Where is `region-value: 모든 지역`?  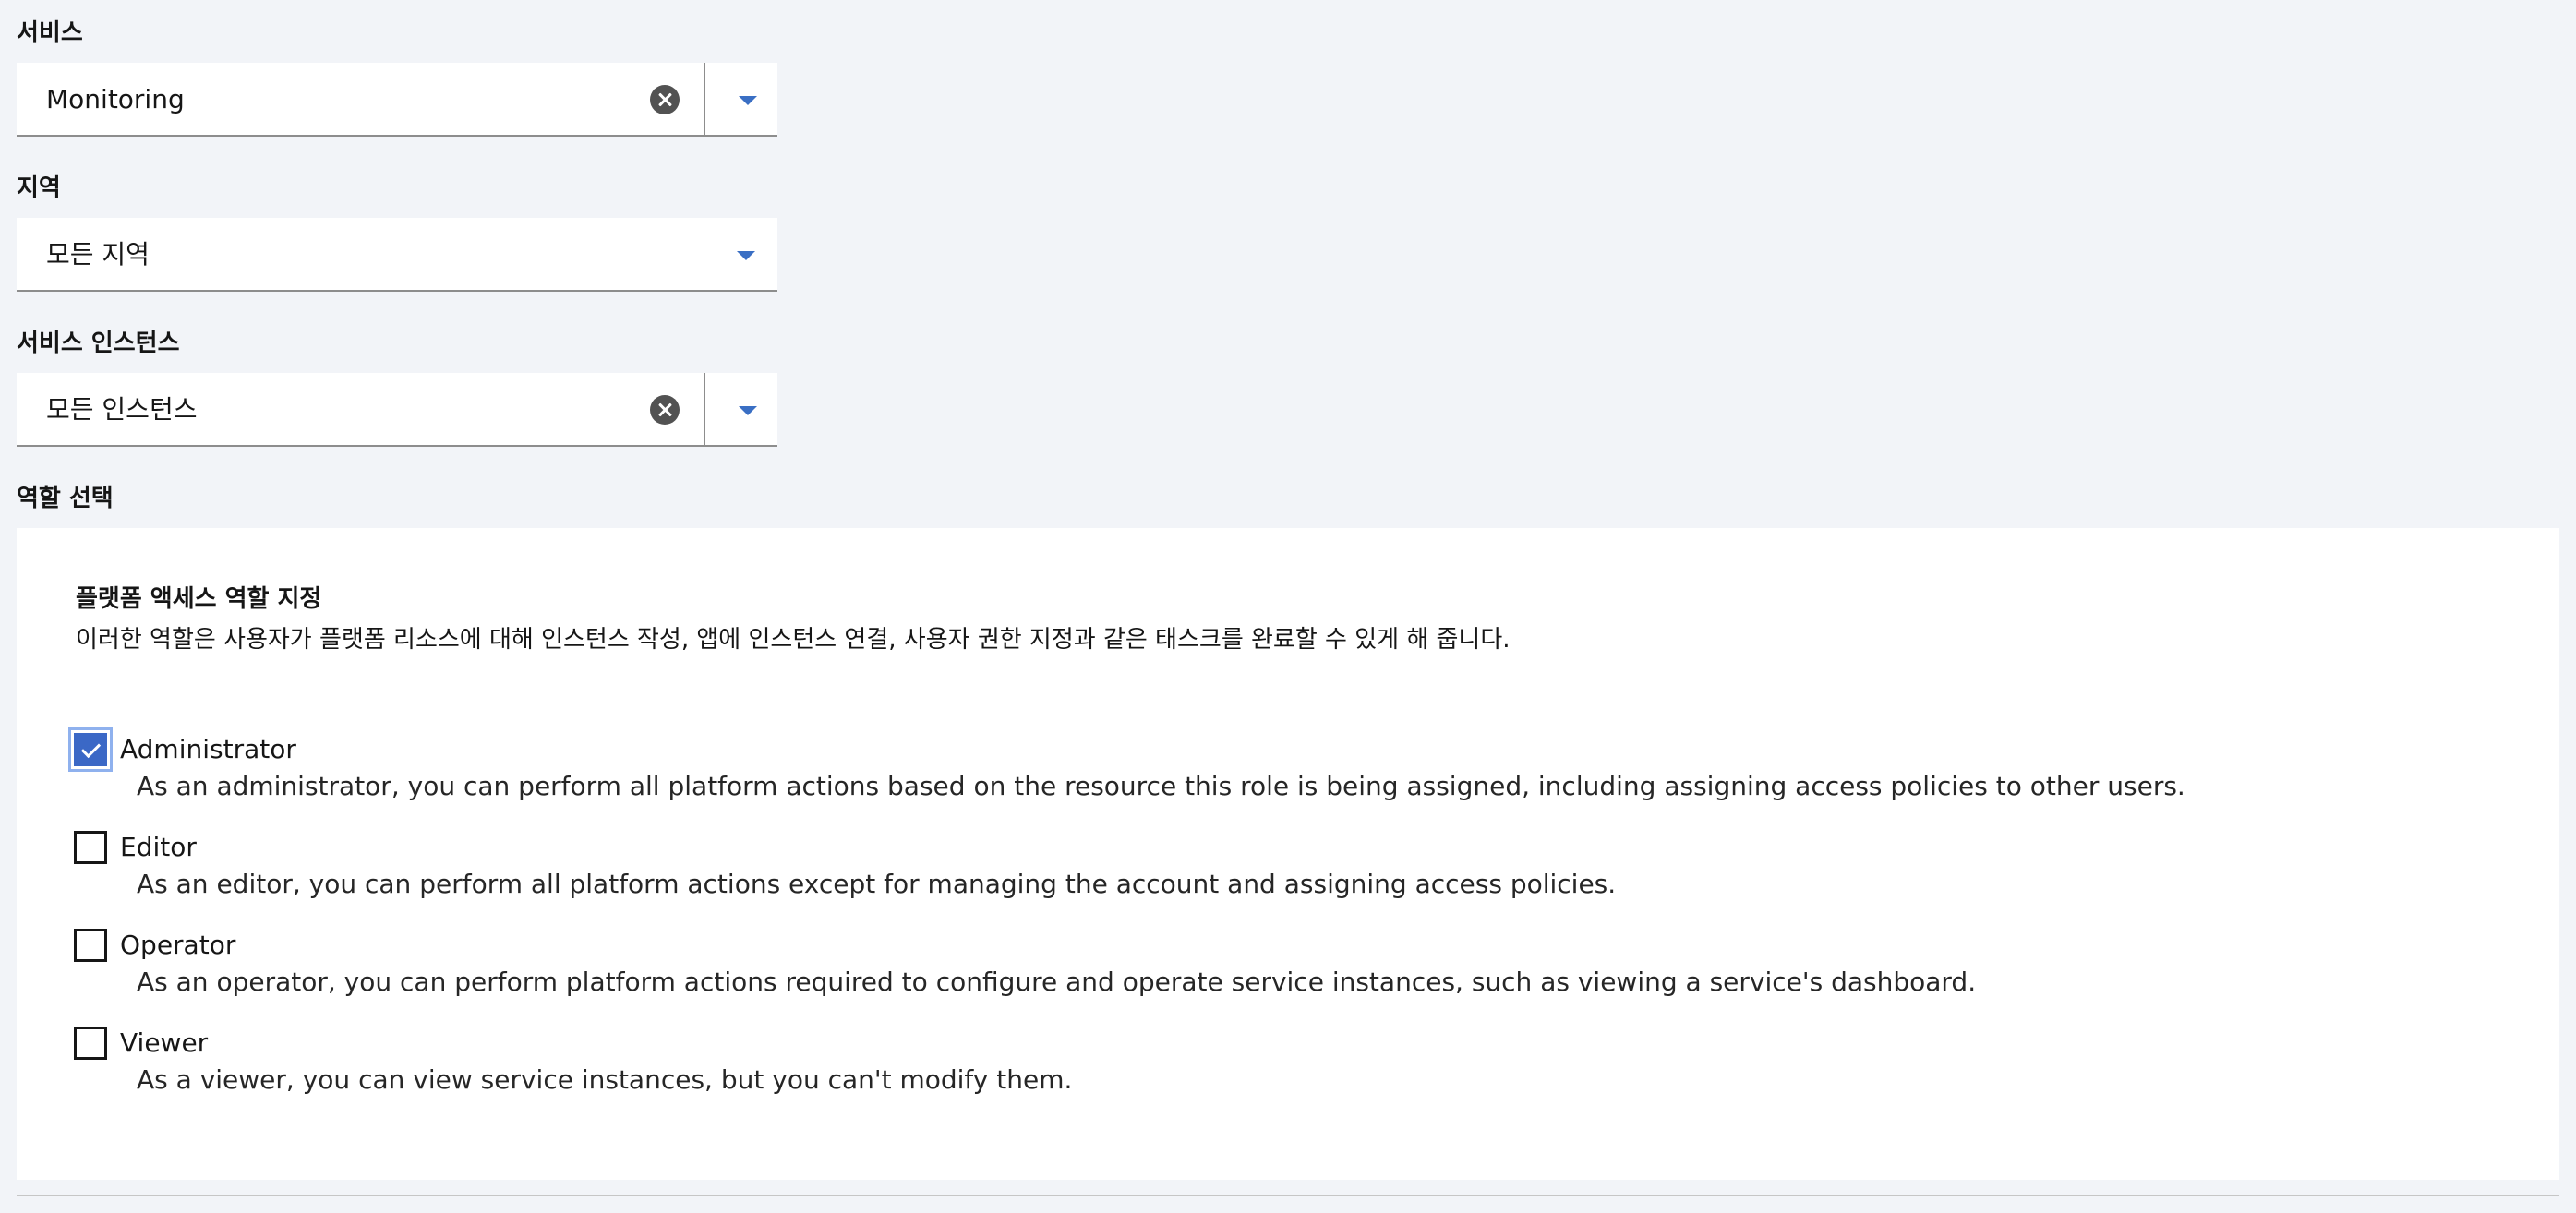
region-value: 모든 지역 is located at coordinates (98, 254).